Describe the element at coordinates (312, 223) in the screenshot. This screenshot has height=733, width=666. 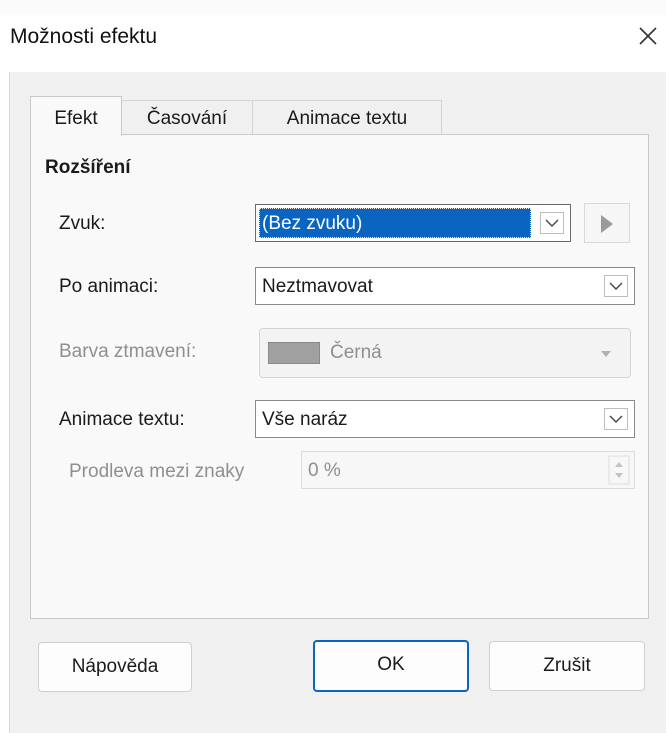
I see `sound-value: (Bez zvuku)` at that location.